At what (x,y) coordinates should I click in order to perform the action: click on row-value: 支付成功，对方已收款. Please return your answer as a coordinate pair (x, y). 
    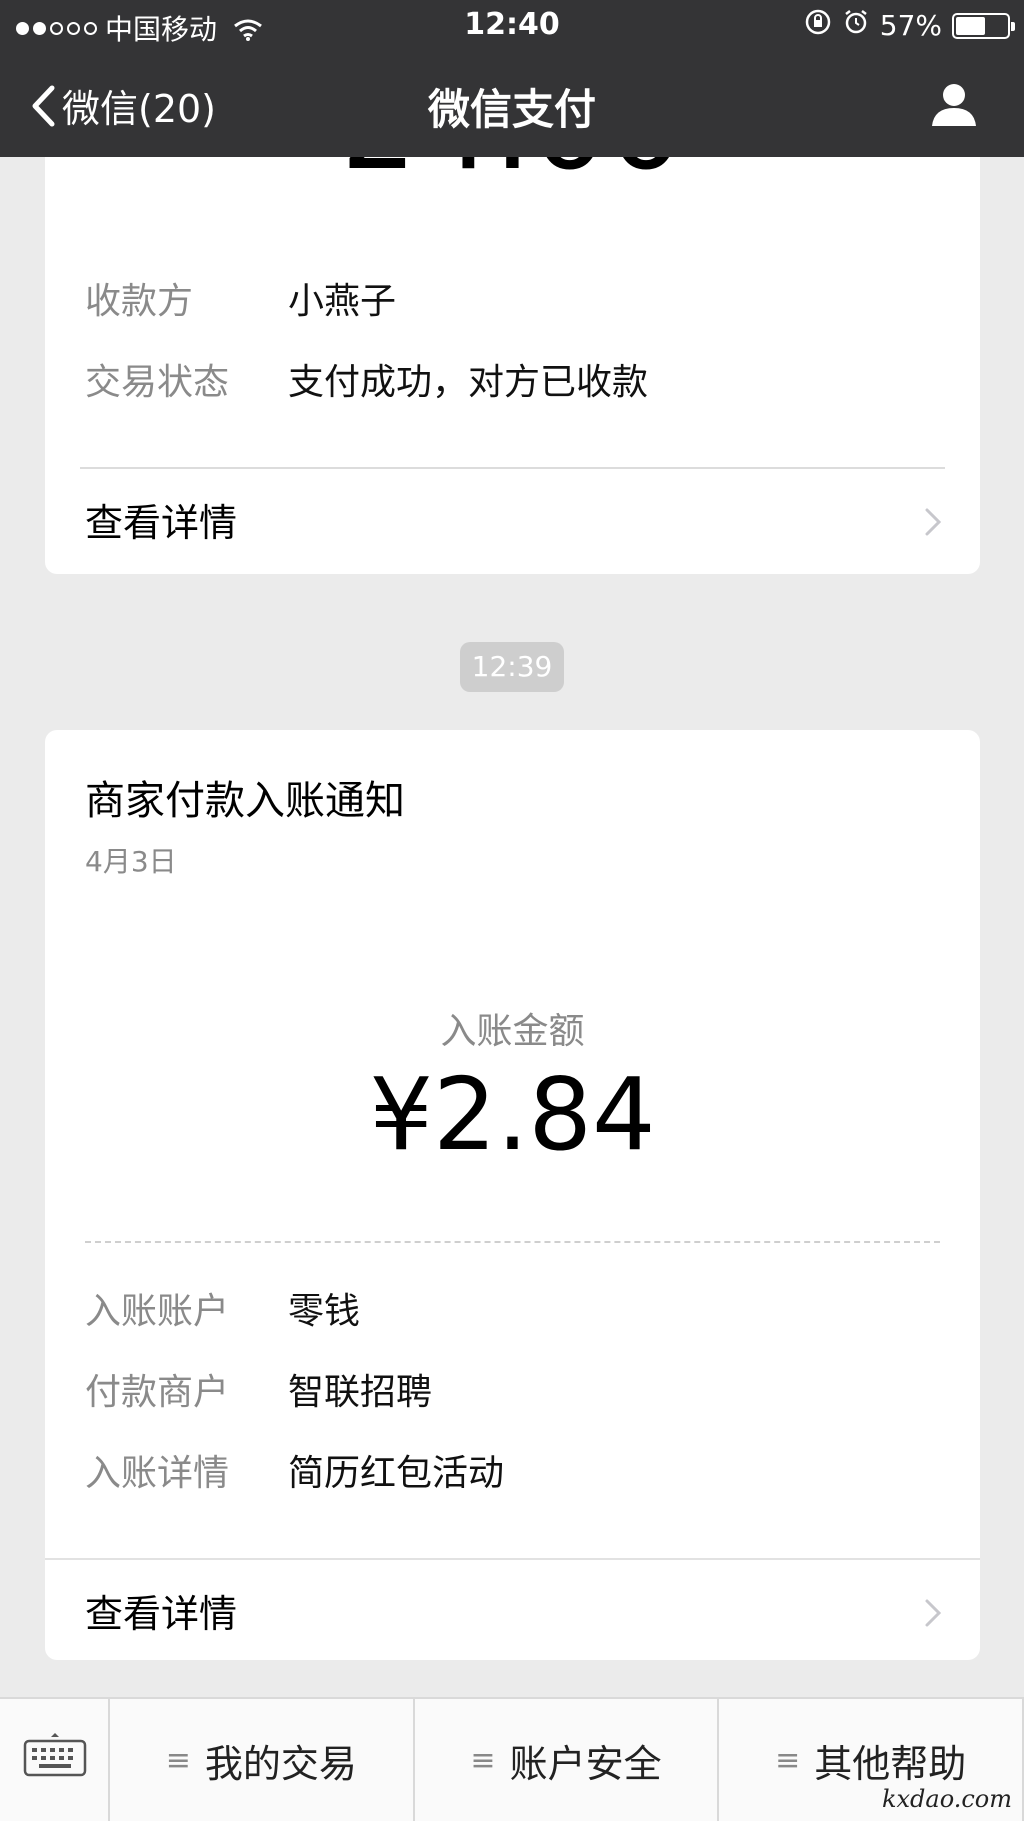
    Looking at the image, I should click on (468, 382).